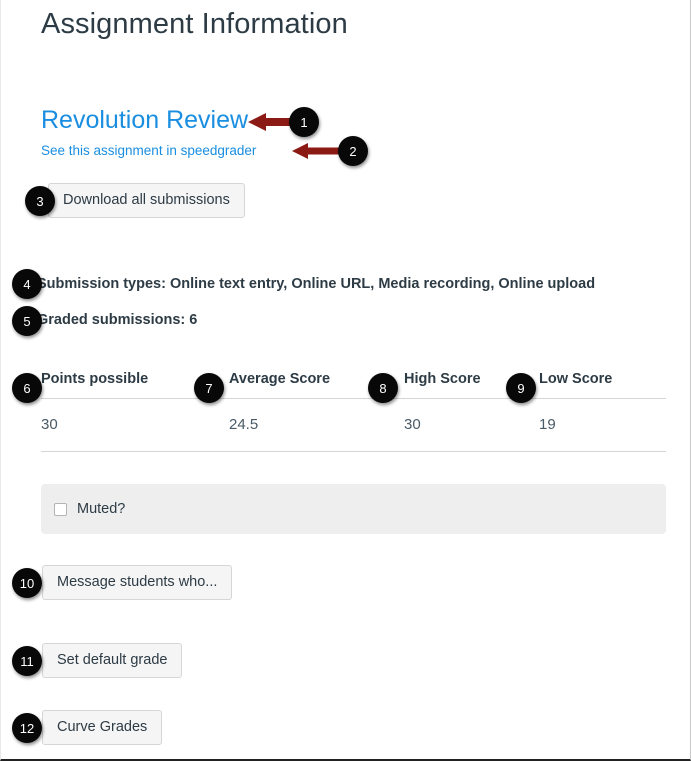  Describe the element at coordinates (40, 201) in the screenshot. I see `callout-badge-3: 3` at that location.